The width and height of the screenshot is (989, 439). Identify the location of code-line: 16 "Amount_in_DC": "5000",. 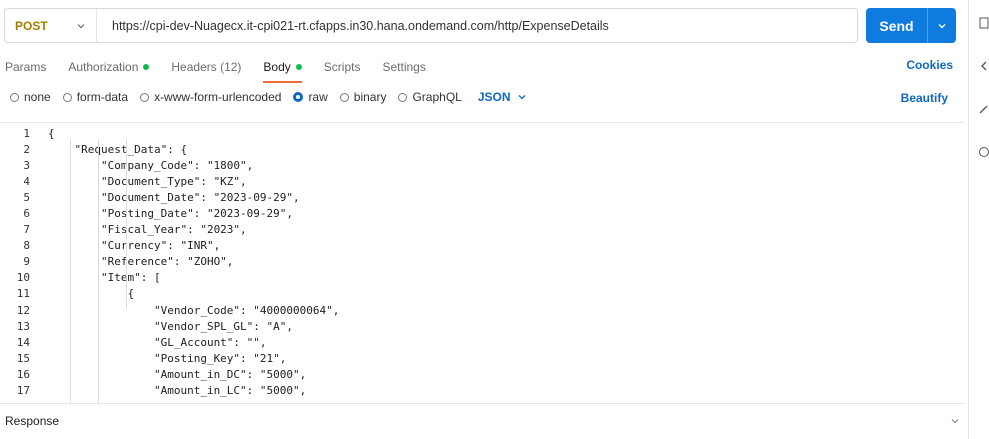
(482, 374).